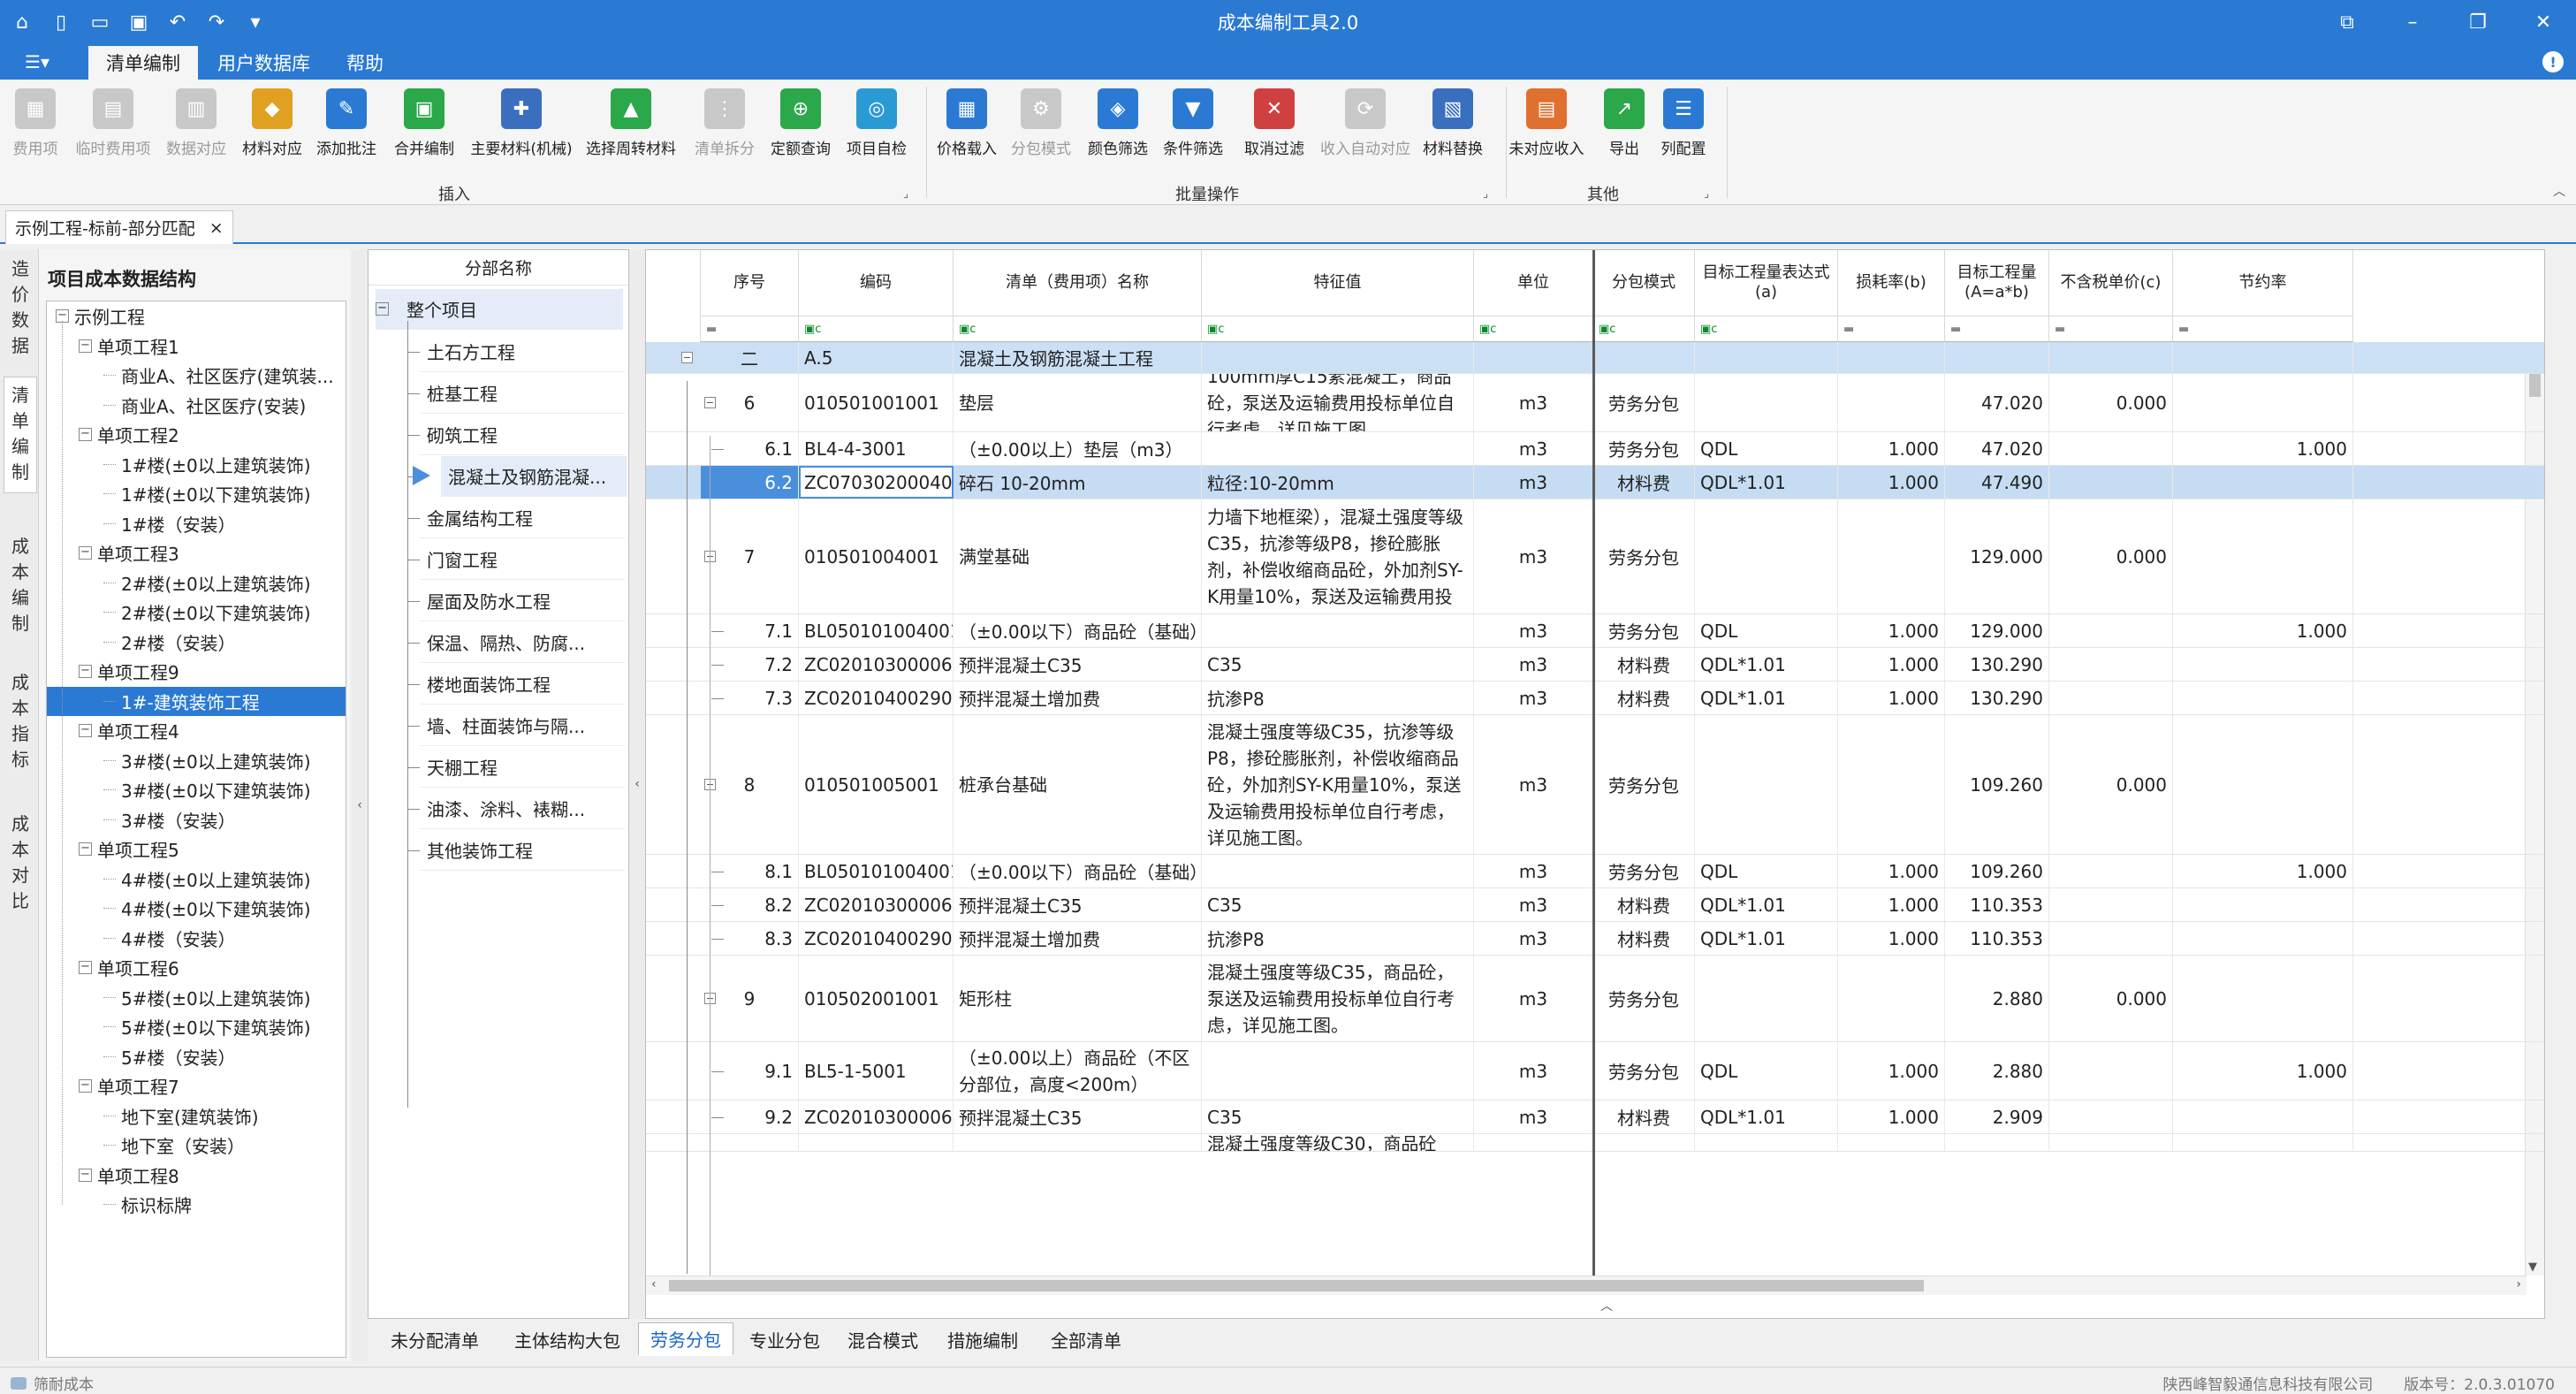 This screenshot has height=1394, width=2576. What do you see at coordinates (631, 129) in the screenshot?
I see `ribbon-button-0-7: ▲ 选择周转材料` at bounding box center [631, 129].